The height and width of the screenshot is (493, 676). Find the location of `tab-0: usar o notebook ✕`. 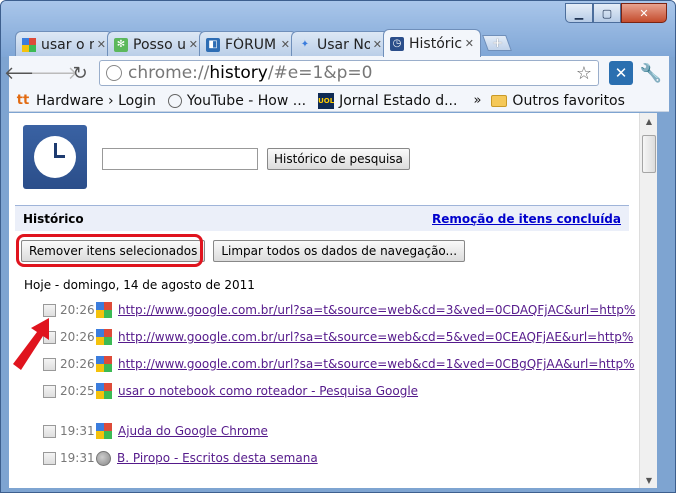

tab-0: usar o notebook ✕ is located at coordinates (64, 44).